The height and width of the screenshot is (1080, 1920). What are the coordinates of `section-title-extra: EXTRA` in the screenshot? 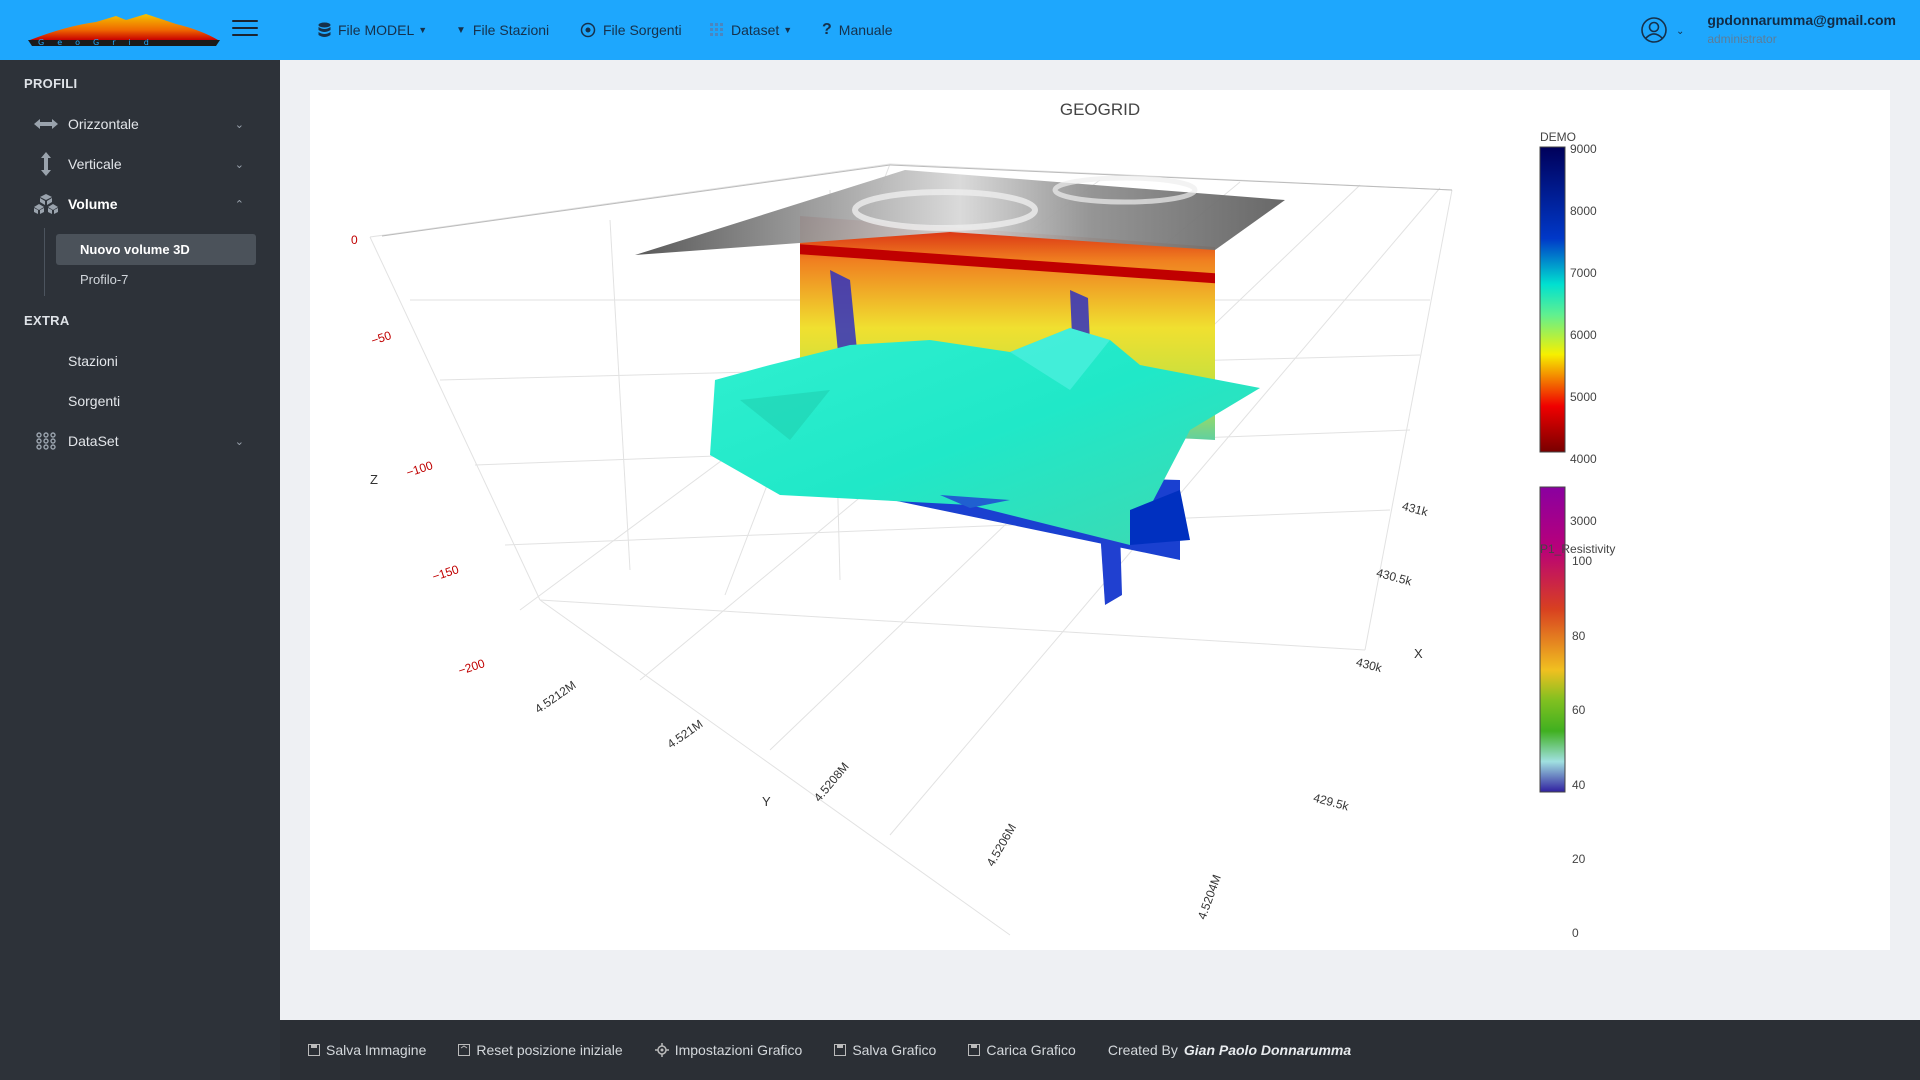 It's located at (47, 320).